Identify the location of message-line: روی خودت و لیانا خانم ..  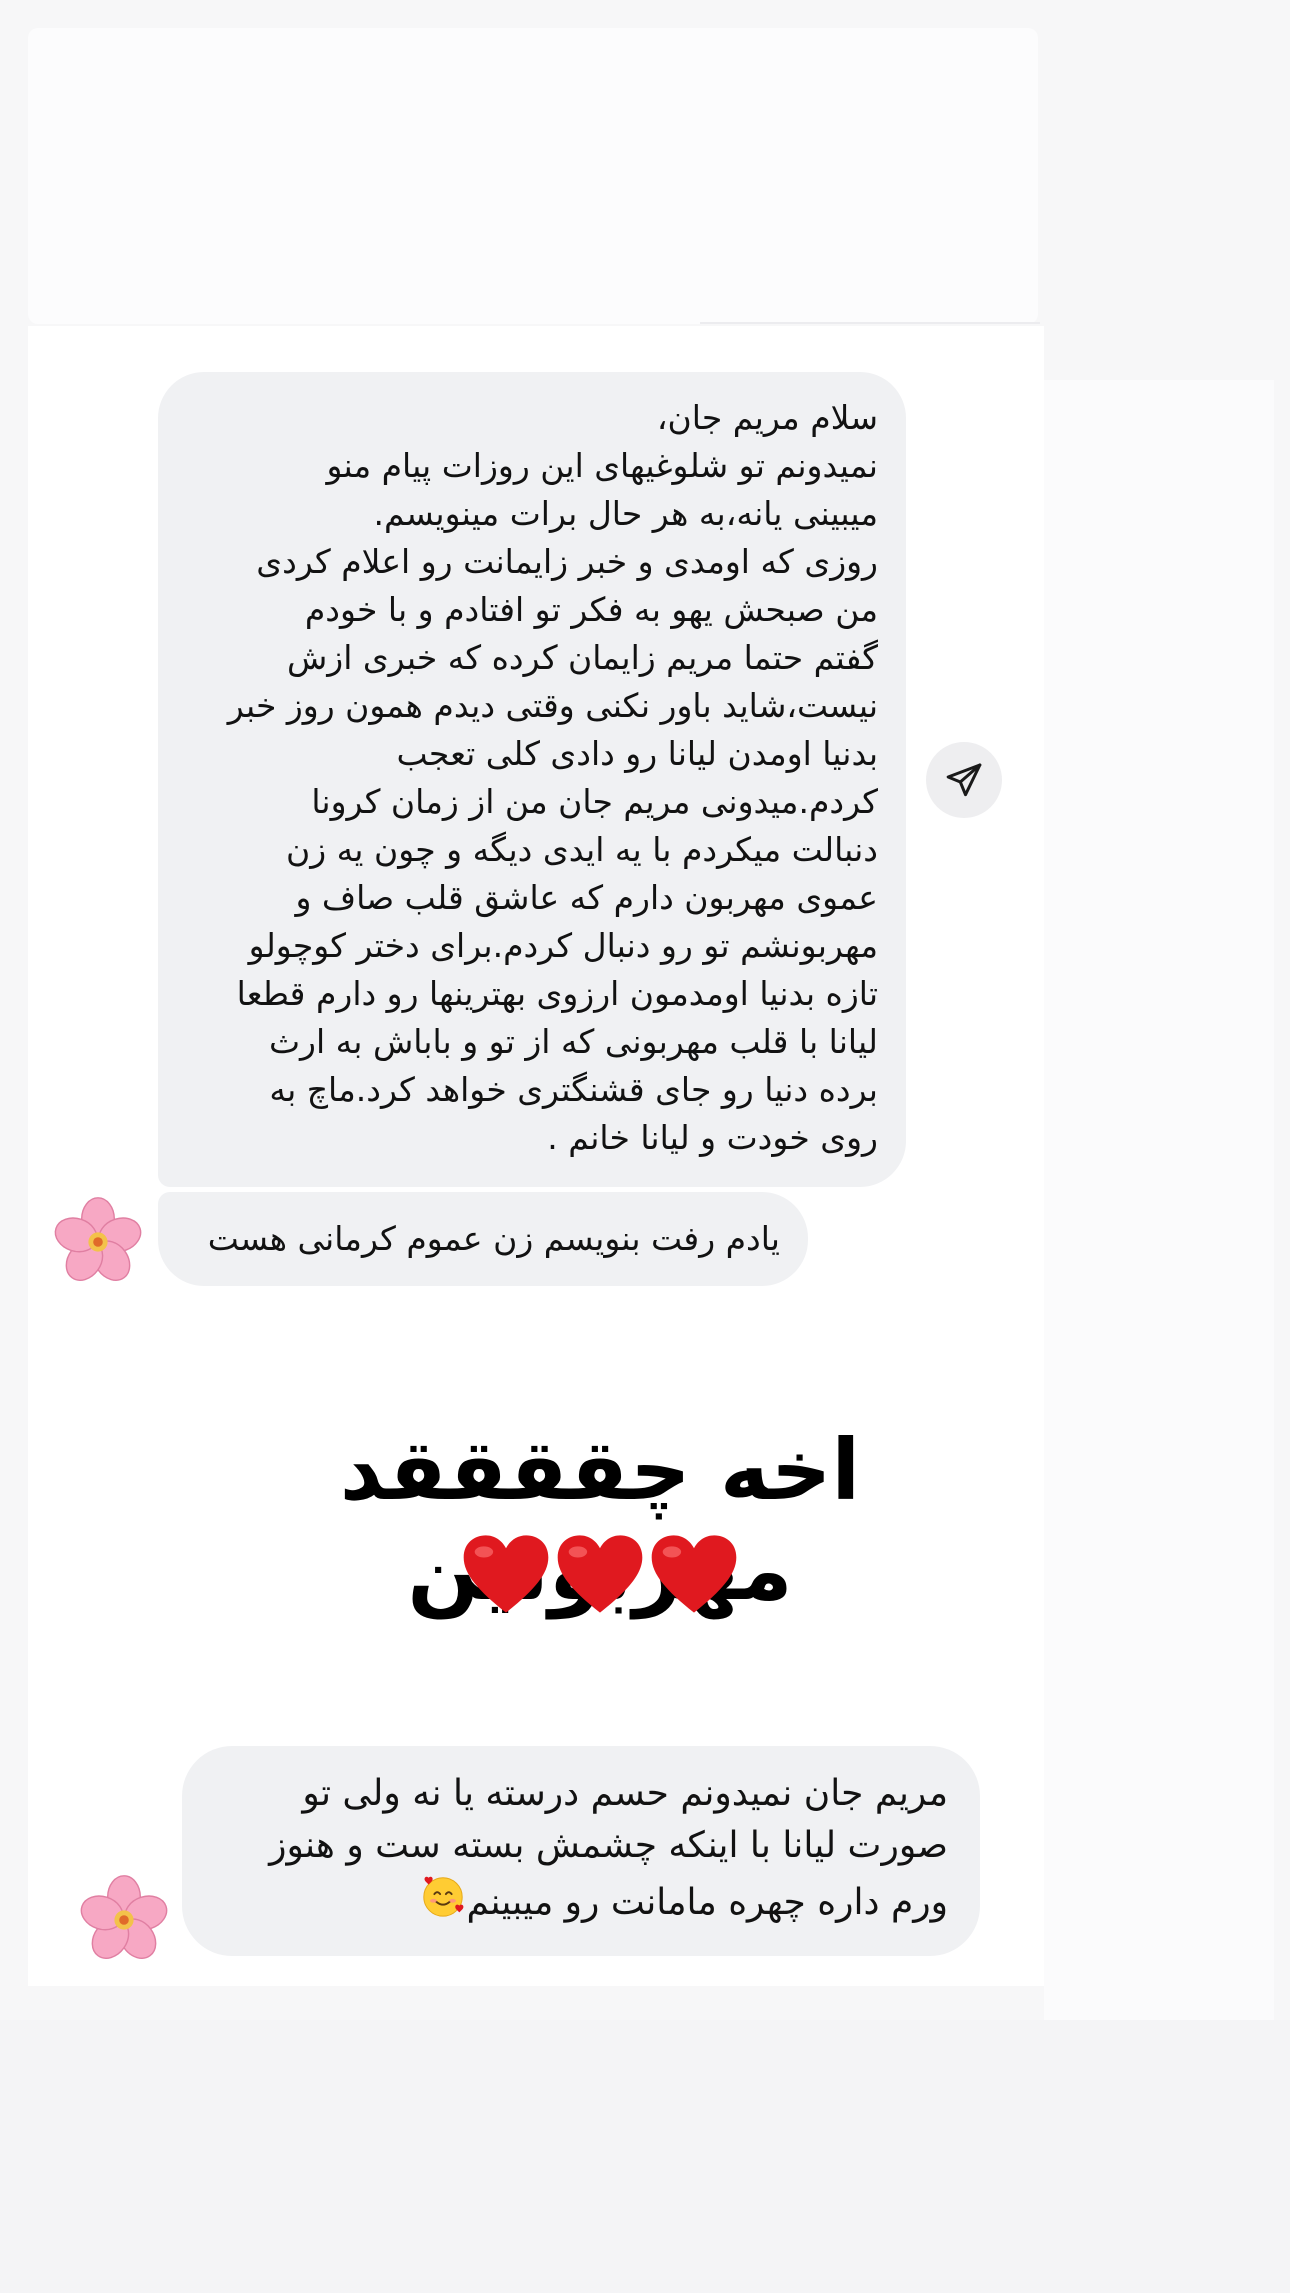
(712, 1137).